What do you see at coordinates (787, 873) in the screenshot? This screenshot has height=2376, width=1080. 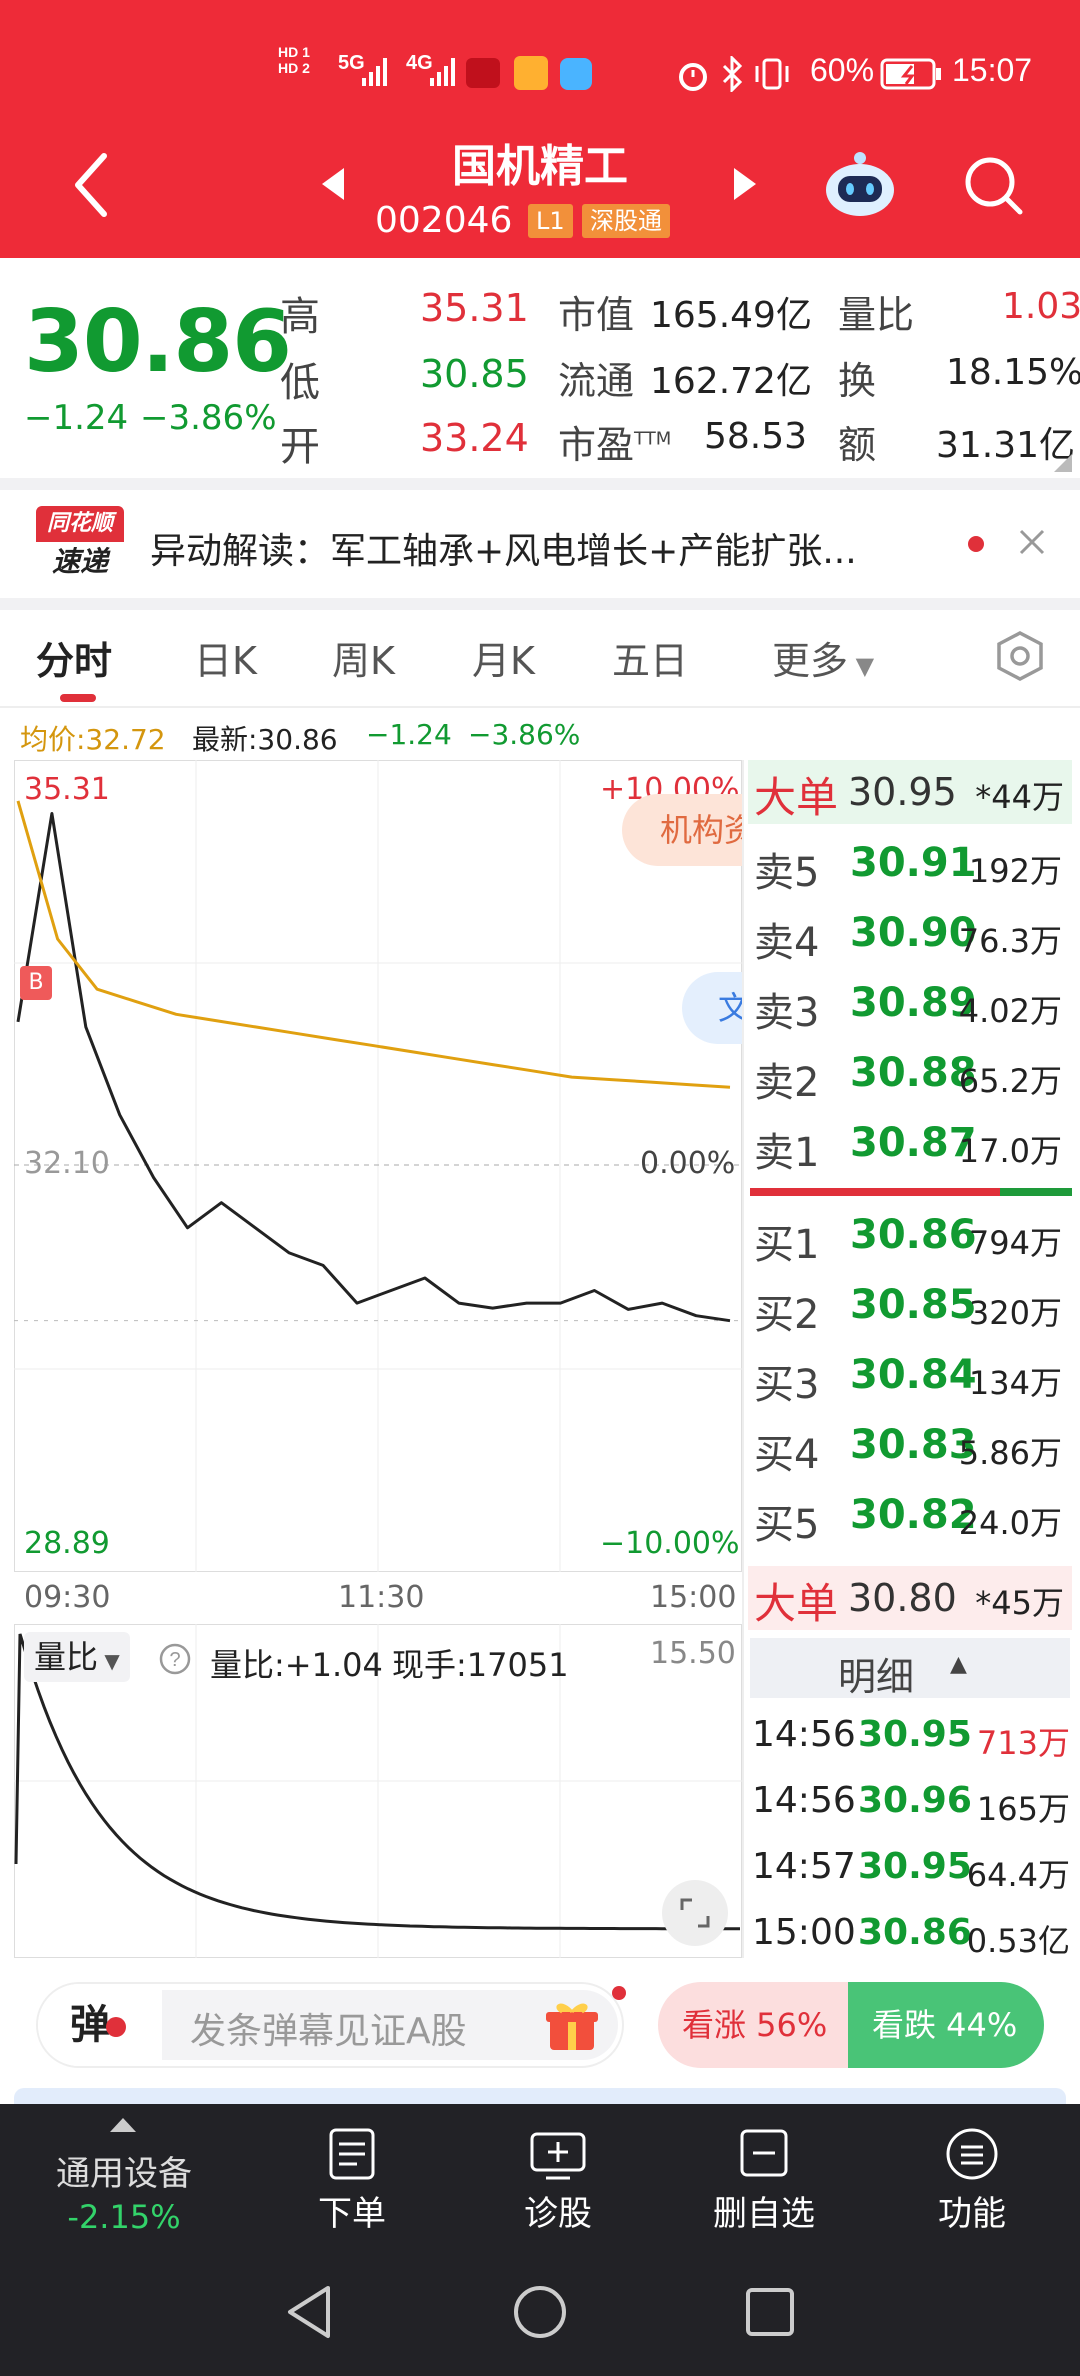 I see `level-label: 卖5` at bounding box center [787, 873].